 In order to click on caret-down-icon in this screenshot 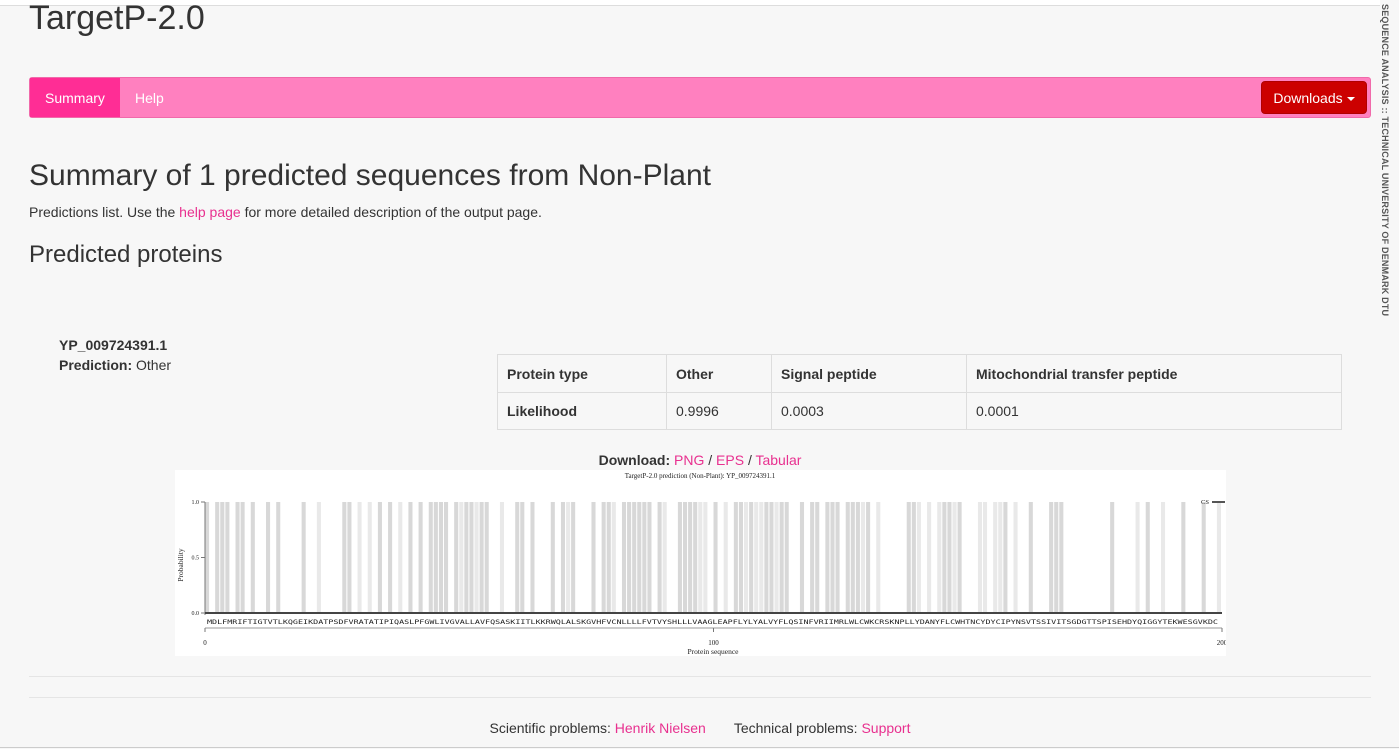, I will do `click(1350, 99)`.